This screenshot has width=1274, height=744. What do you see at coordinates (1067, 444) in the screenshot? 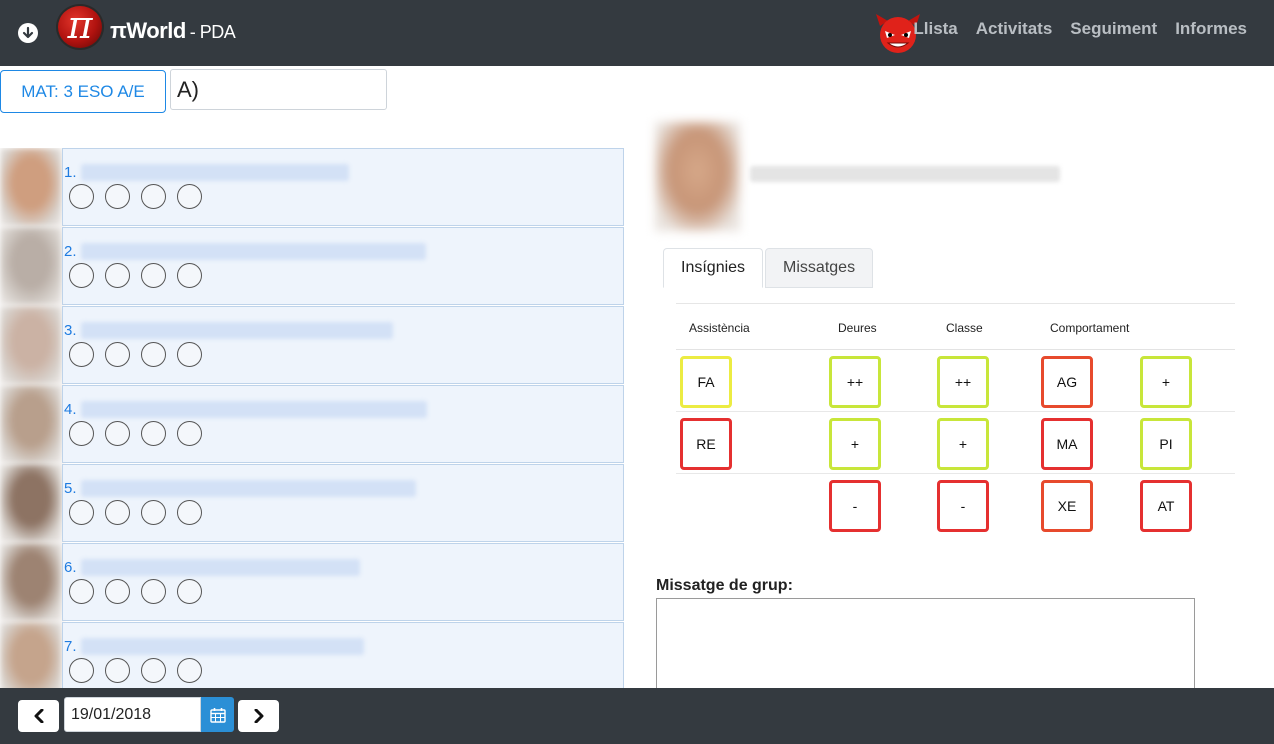
I see `badge-ma: MA` at bounding box center [1067, 444].